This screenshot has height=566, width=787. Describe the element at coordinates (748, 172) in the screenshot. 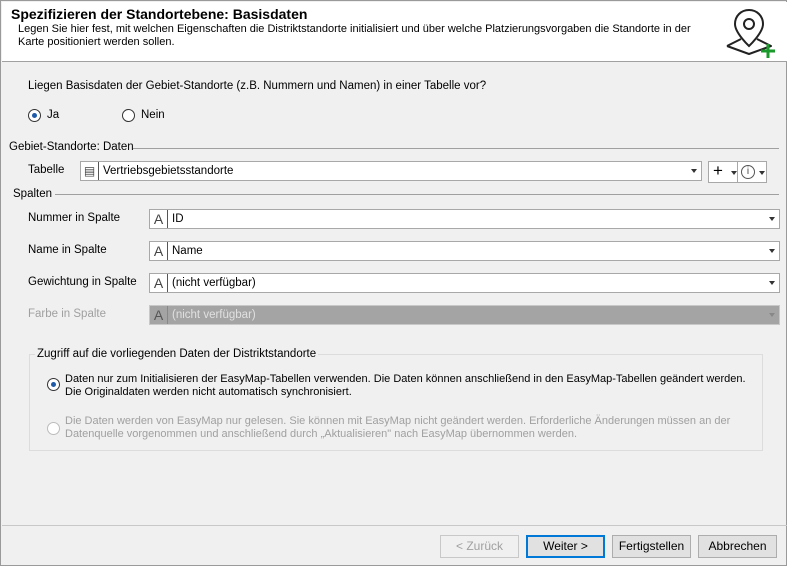

I see `info-icon: i` at that location.